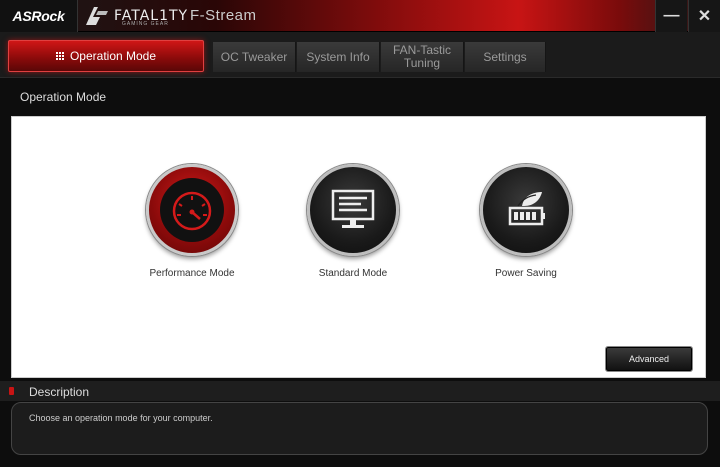 The width and height of the screenshot is (720, 467). Describe the element at coordinates (353, 273) in the screenshot. I see `standard-mode-label: Standard Mode` at that location.